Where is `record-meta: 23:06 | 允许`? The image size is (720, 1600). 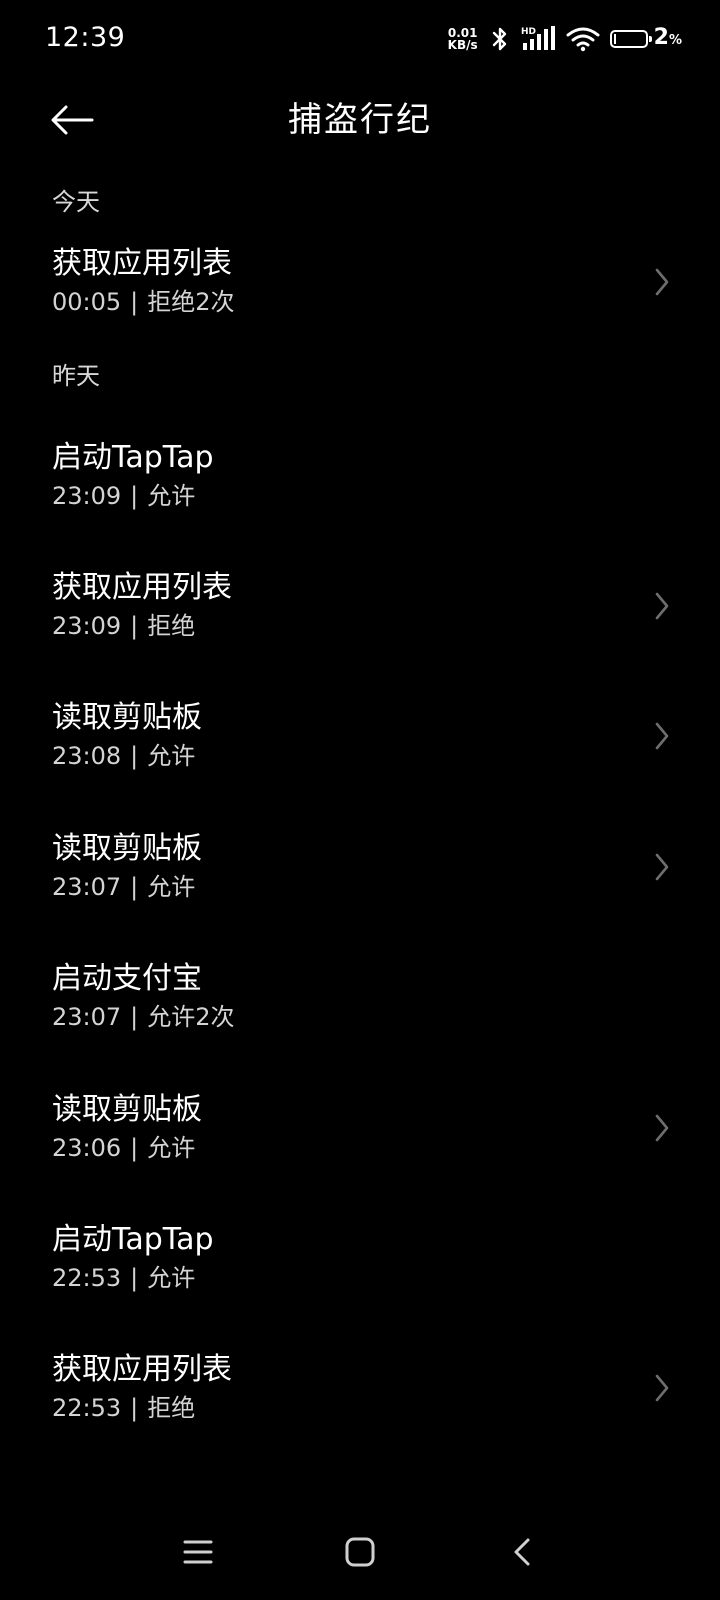
record-meta: 23:06 | 允许 is located at coordinates (123, 1148).